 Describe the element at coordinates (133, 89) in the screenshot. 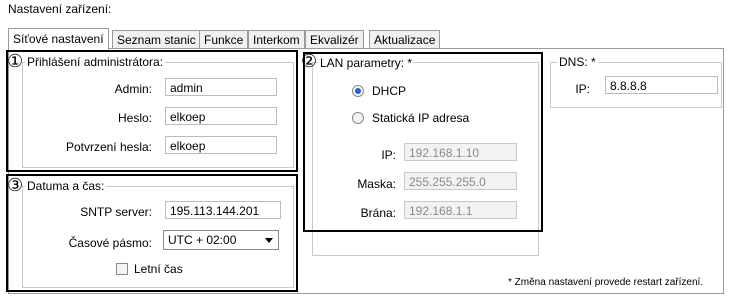

I see `admin-label: Admin:` at that location.